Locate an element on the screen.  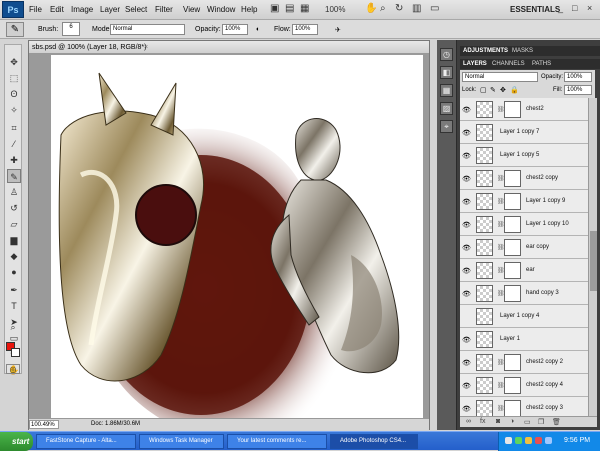
tab-paths: PATHS is located at coordinates (541, 64).